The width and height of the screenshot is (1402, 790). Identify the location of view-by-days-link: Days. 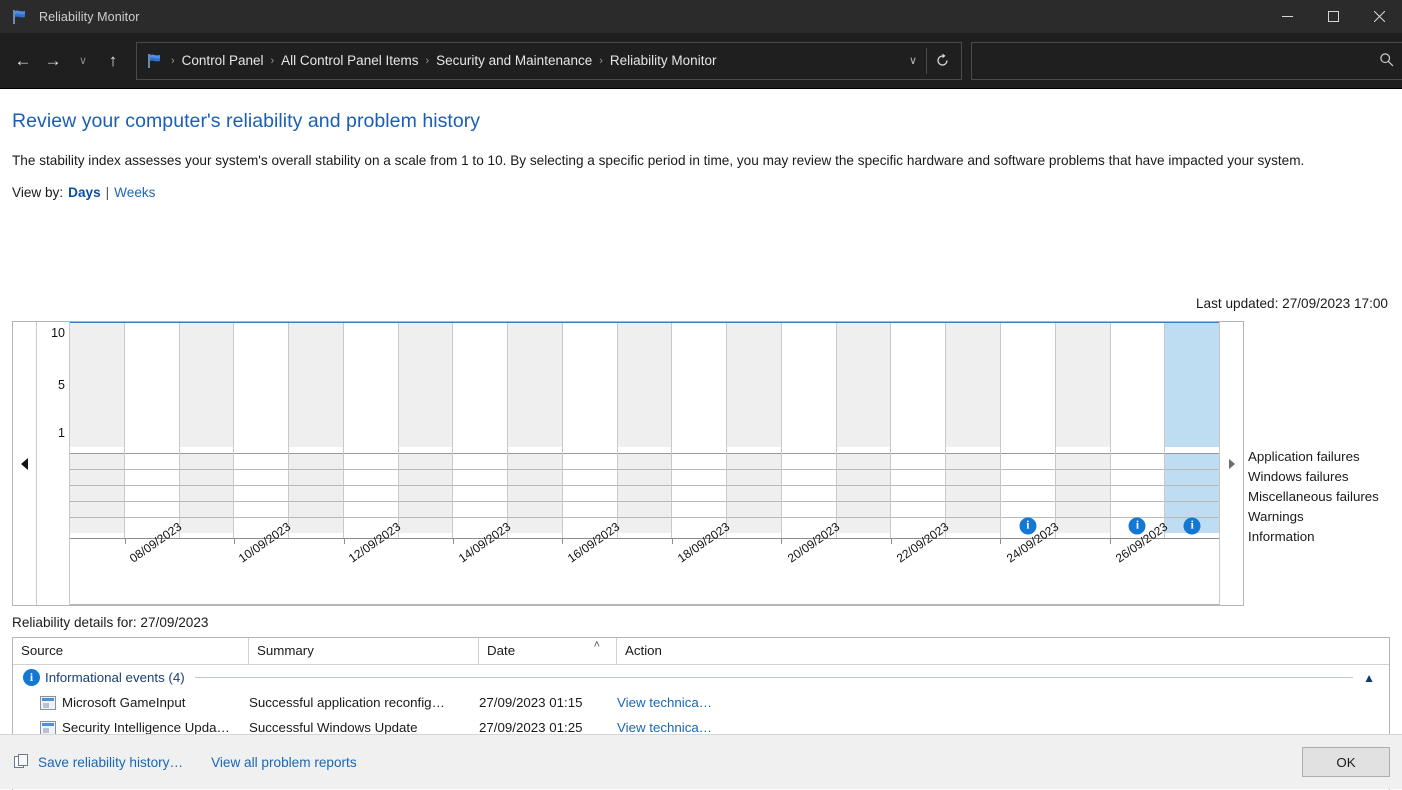
(84, 192).